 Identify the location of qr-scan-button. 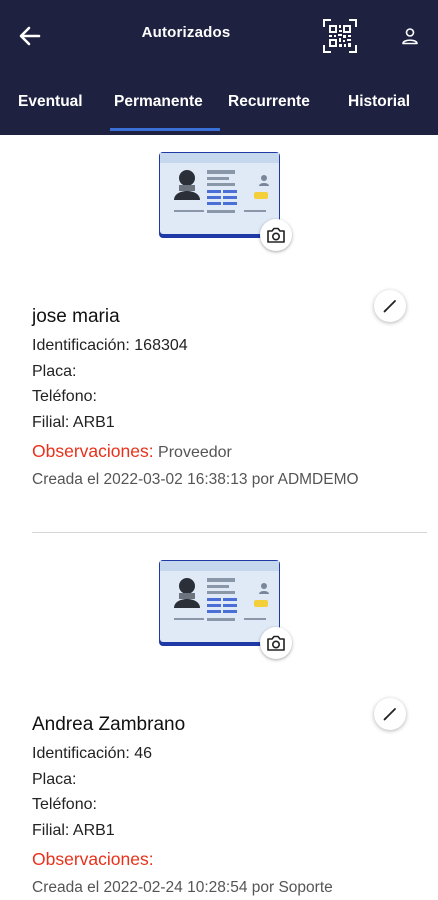
(340, 36).